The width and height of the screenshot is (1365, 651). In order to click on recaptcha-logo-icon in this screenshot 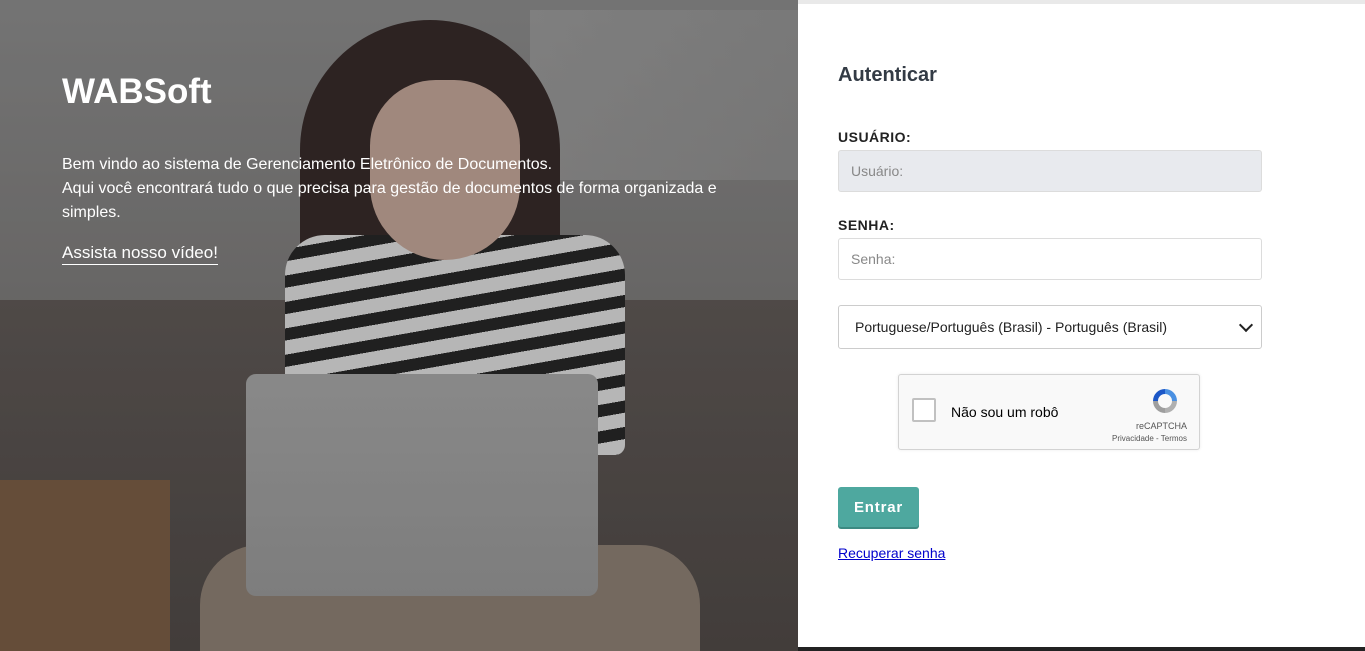, I will do `click(1165, 401)`.